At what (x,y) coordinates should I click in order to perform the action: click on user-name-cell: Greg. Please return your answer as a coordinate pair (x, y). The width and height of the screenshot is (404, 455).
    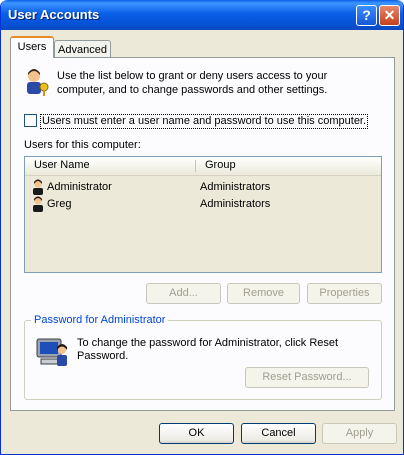
    Looking at the image, I should click on (59, 204).